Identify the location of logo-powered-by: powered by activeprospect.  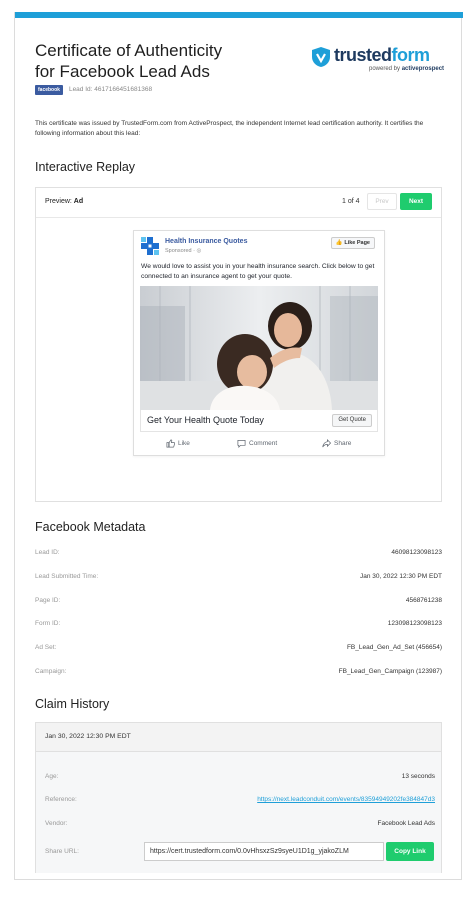
(407, 69).